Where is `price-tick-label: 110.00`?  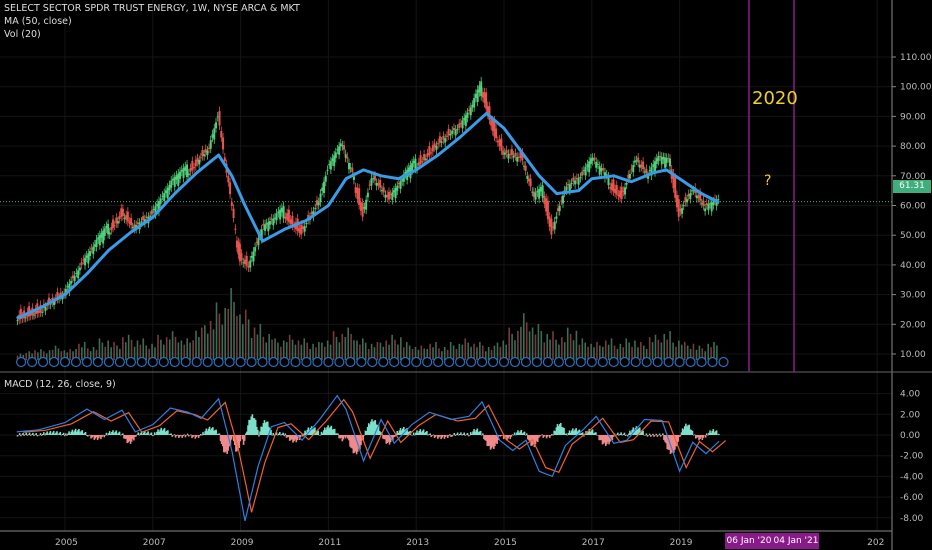 price-tick-label: 110.00 is located at coordinates (916, 58).